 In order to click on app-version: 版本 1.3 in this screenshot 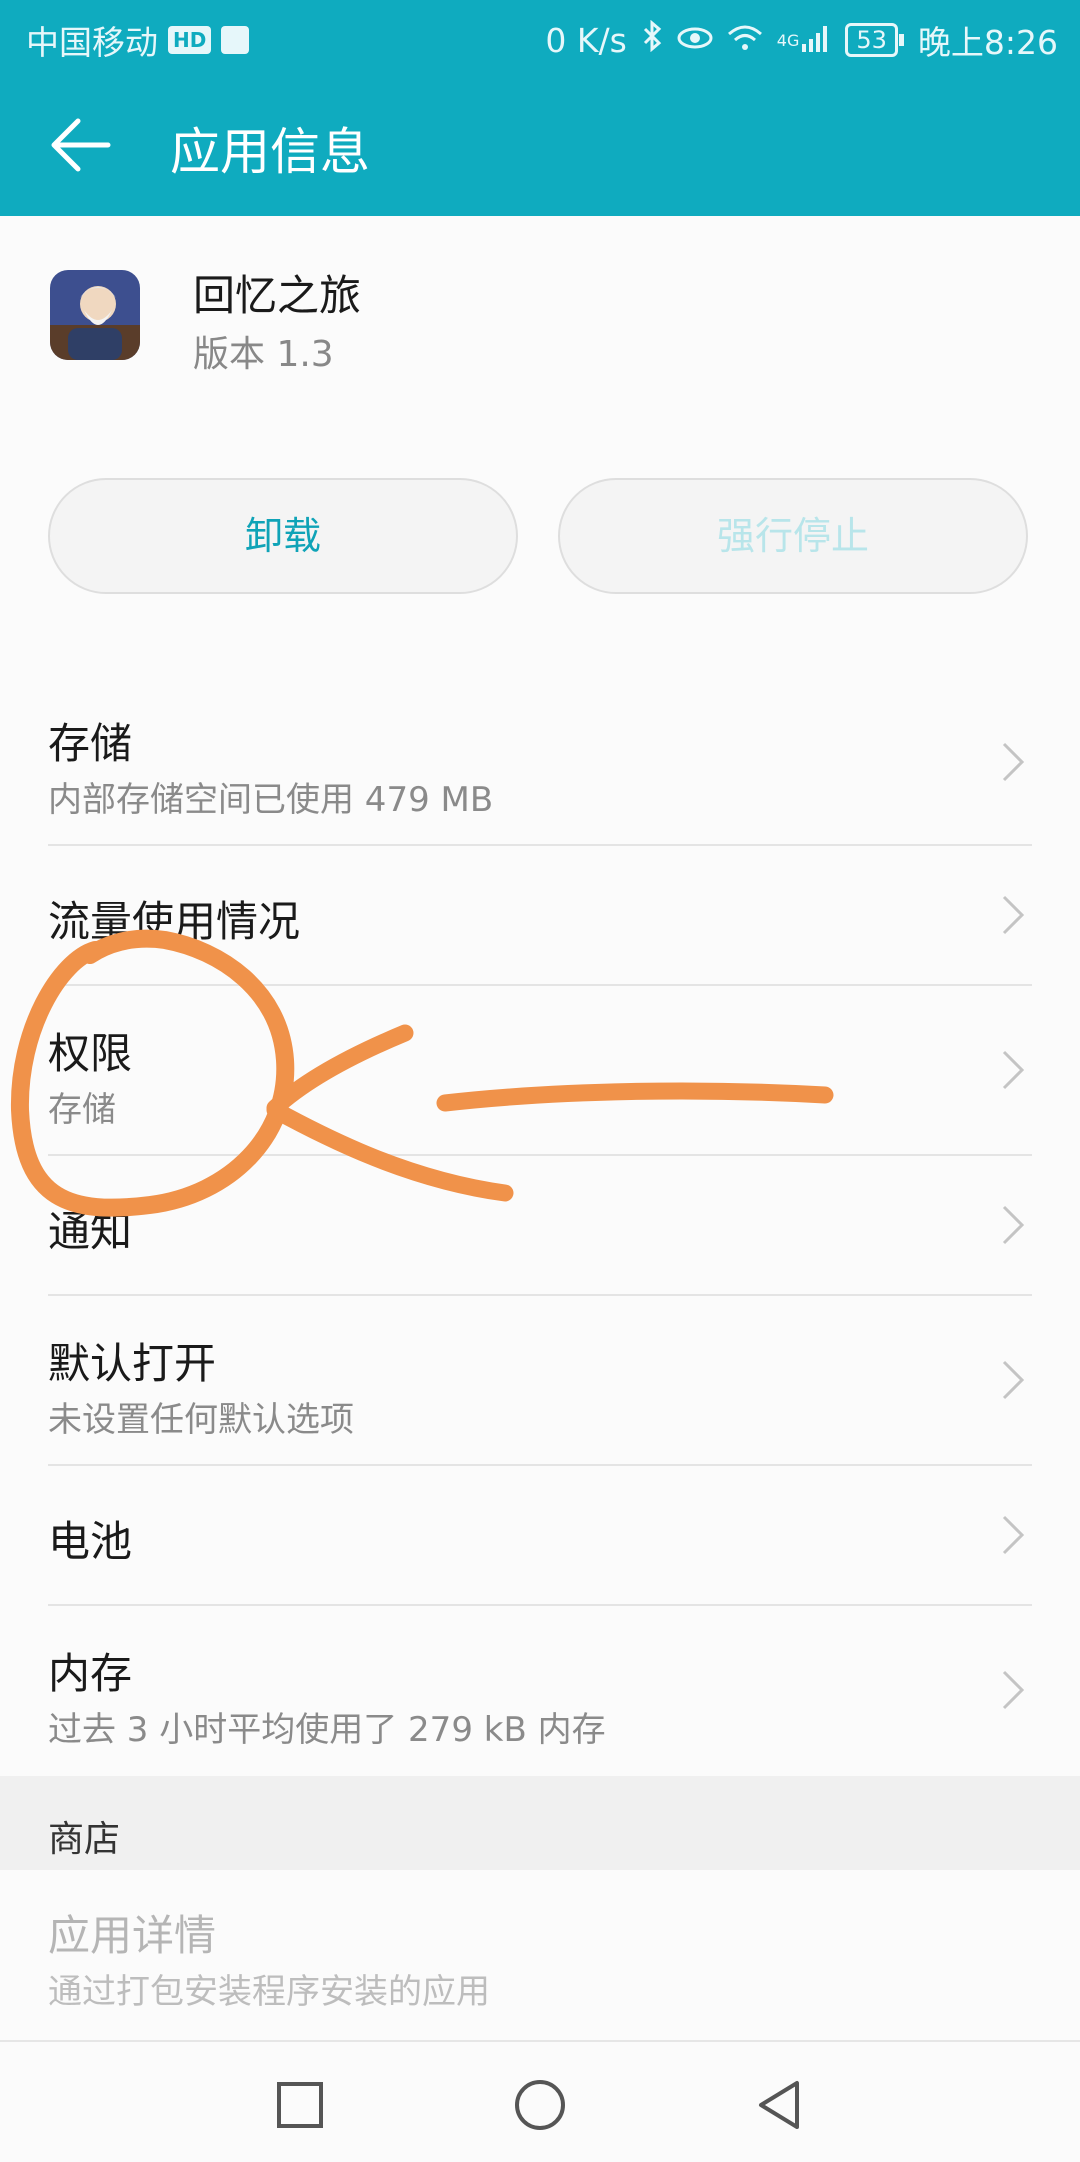, I will do `click(263, 354)`.